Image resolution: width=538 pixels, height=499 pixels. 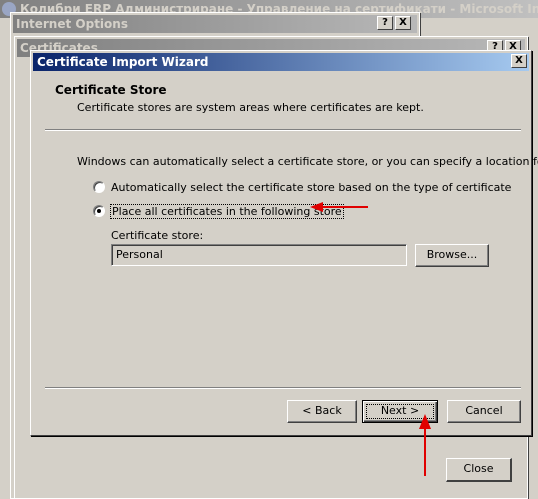 What do you see at coordinates (72, 24) in the screenshot?
I see `internet-options-title: Internet Options` at bounding box center [72, 24].